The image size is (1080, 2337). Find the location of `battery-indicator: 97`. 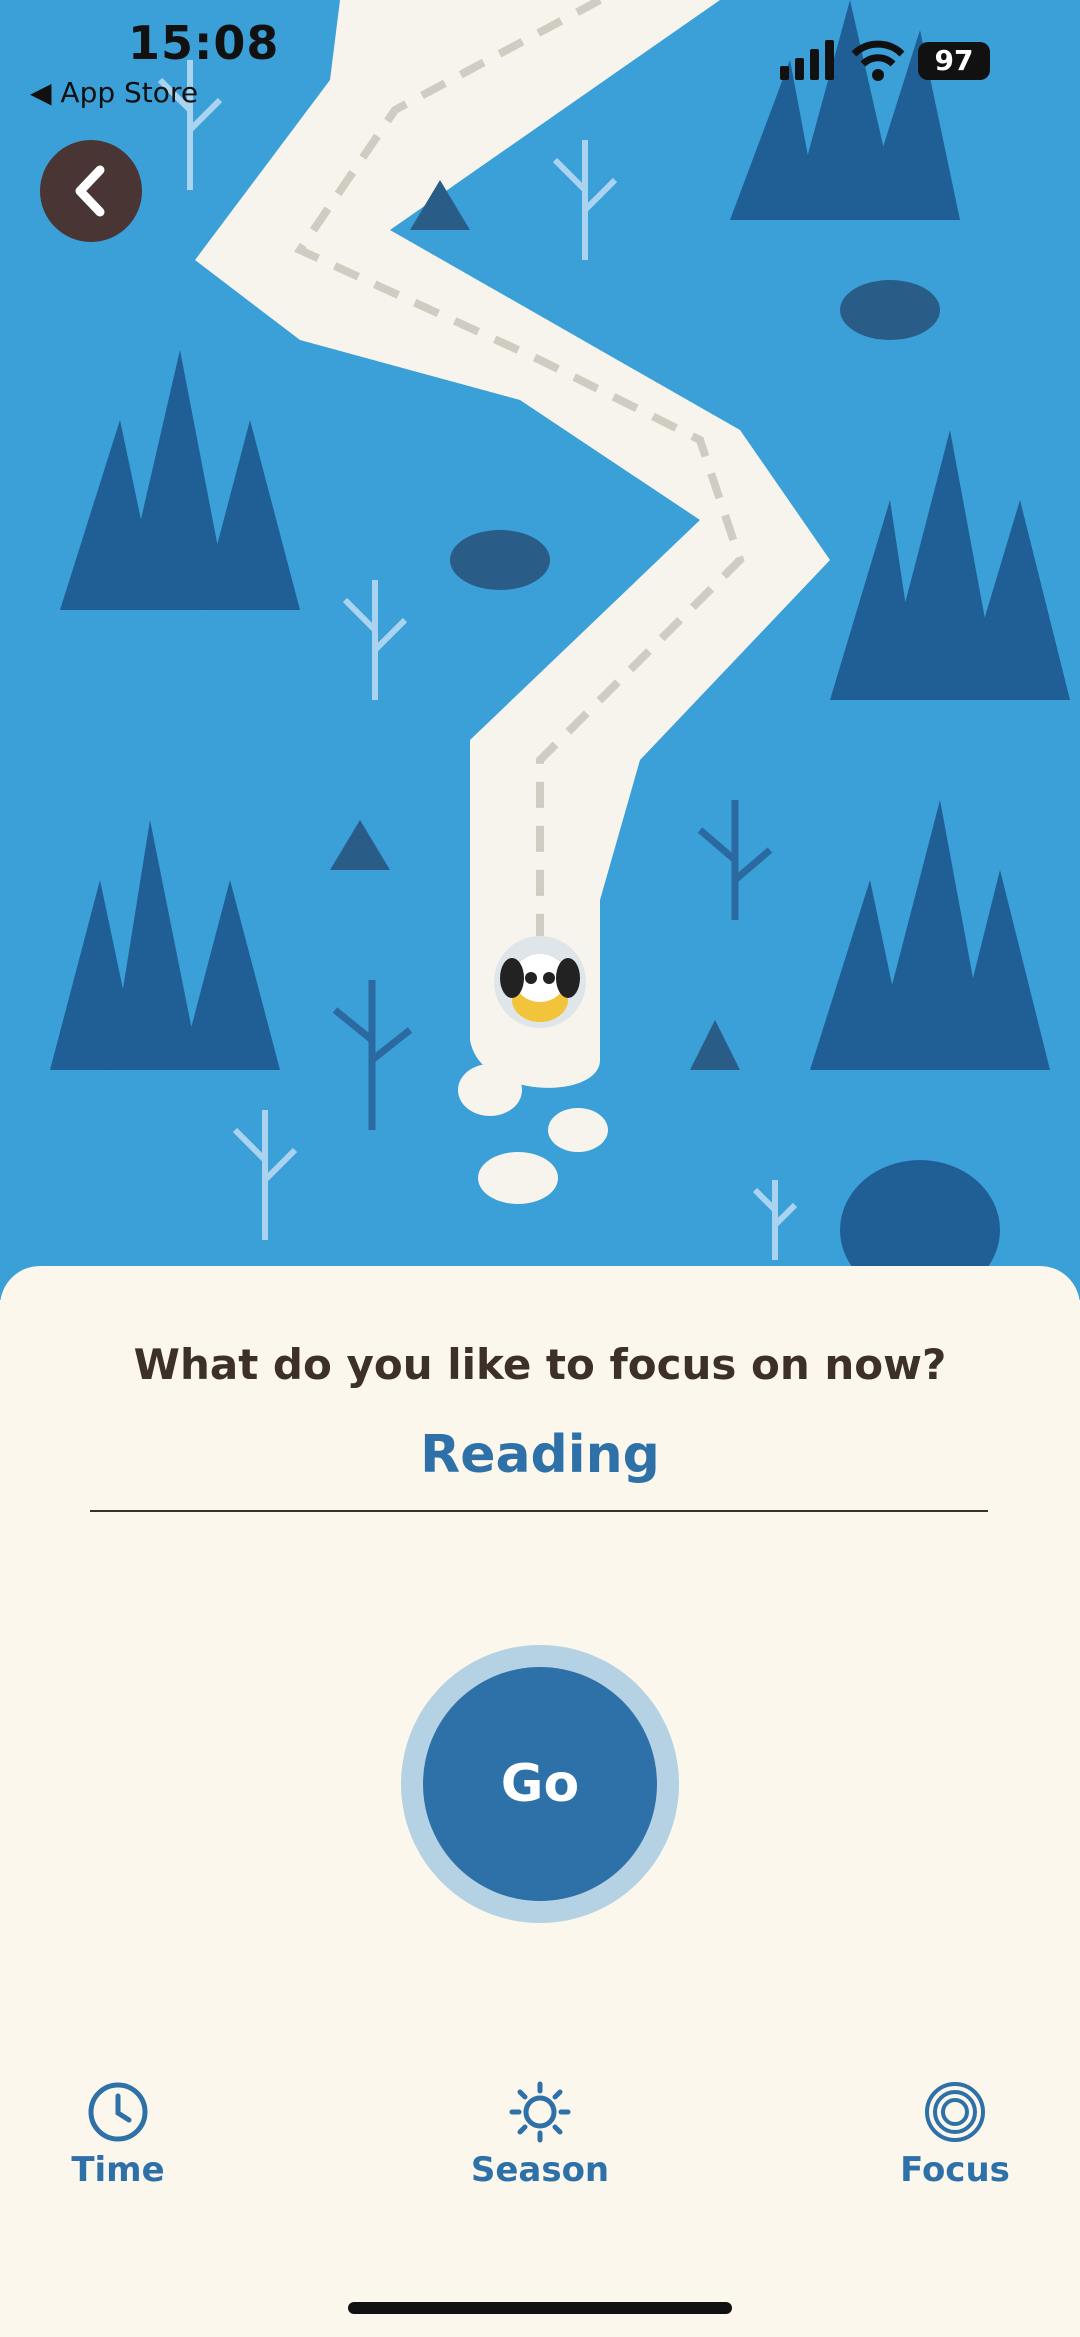

battery-indicator: 97 is located at coordinates (954, 61).